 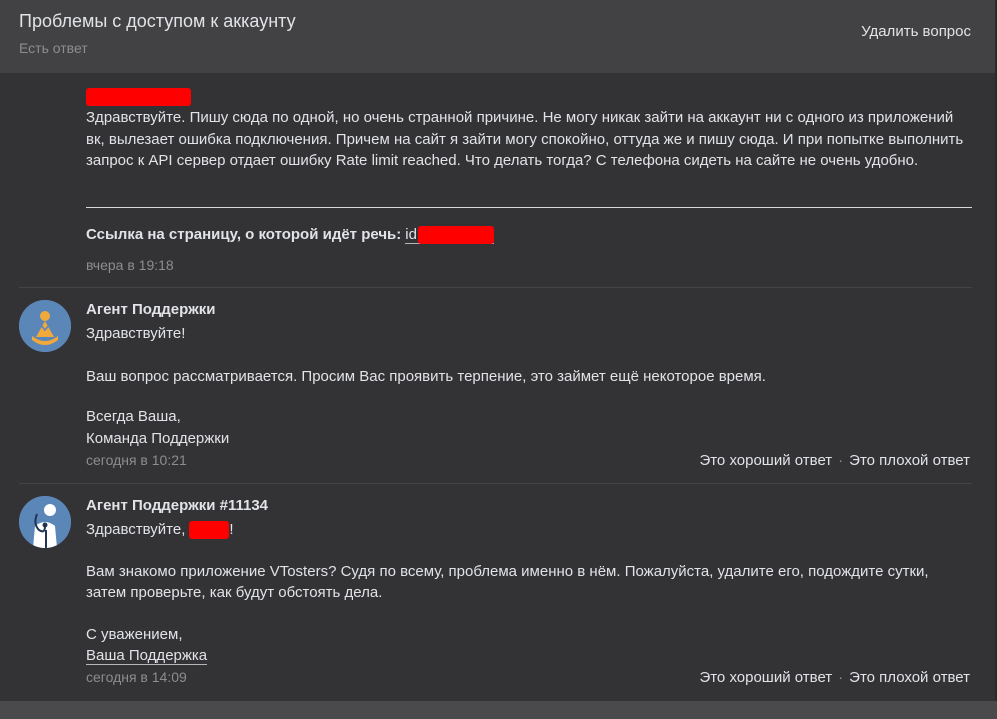 What do you see at coordinates (134, 634) in the screenshot?
I see `answer-signature-line: С уважением,` at bounding box center [134, 634].